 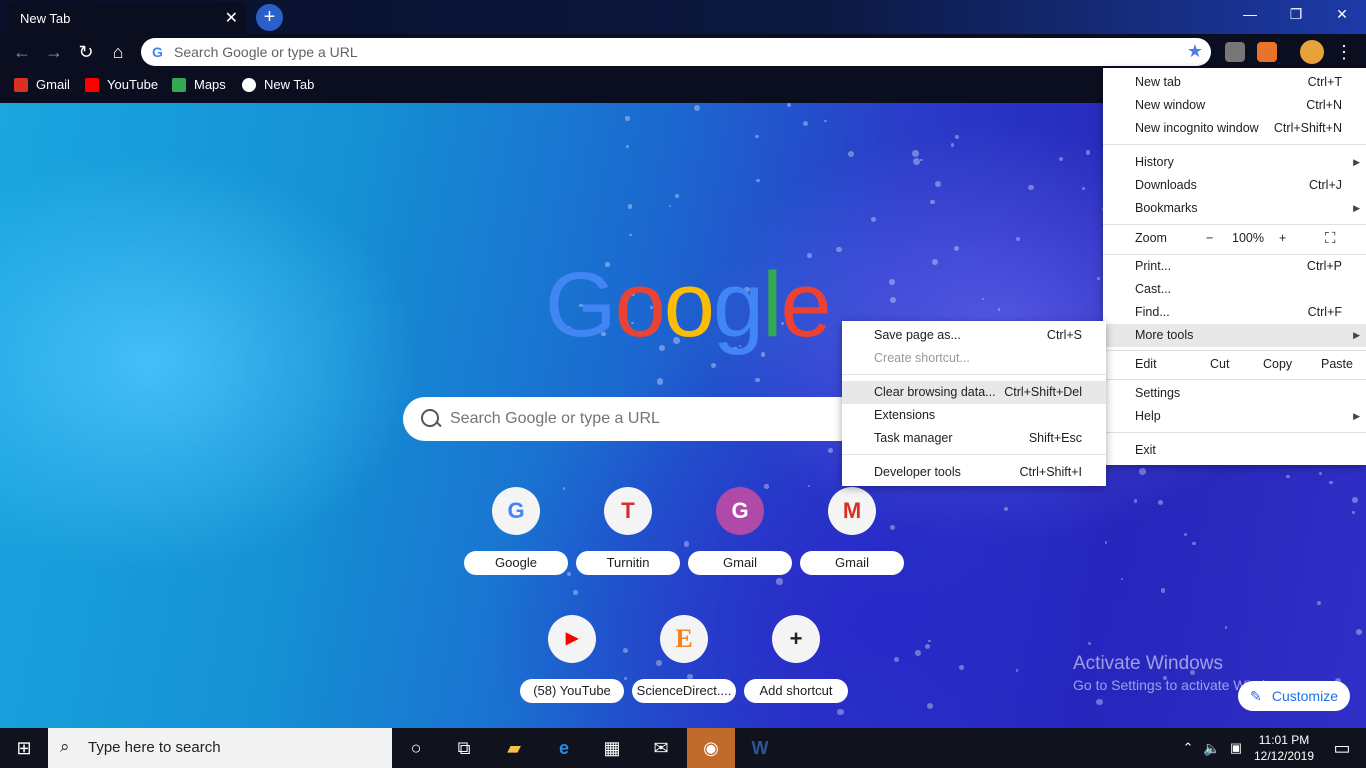 What do you see at coordinates (118, 52) in the screenshot?
I see `home-icon: ⌂` at bounding box center [118, 52].